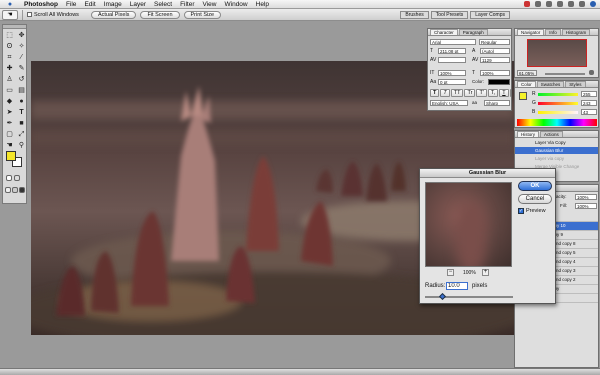  What do you see at coordinates (435, 93) in the screenshot?
I see `faux-bold-button: T` at bounding box center [435, 93].